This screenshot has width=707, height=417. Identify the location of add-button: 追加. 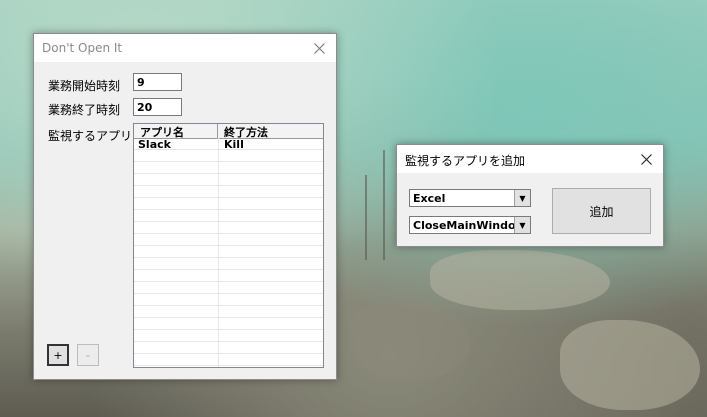
(601, 211).